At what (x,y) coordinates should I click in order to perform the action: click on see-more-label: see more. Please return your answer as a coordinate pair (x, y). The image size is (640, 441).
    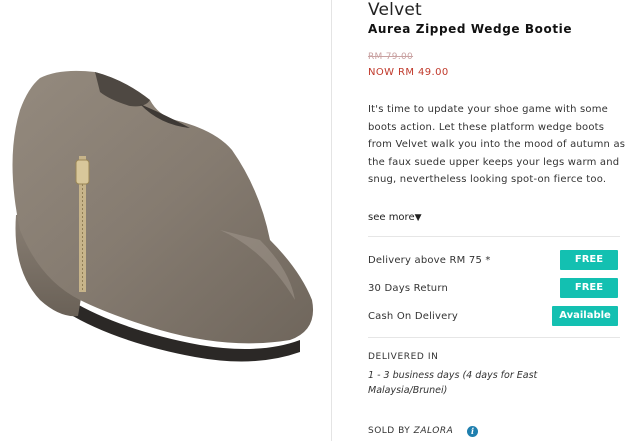
    Looking at the image, I should click on (391, 217).